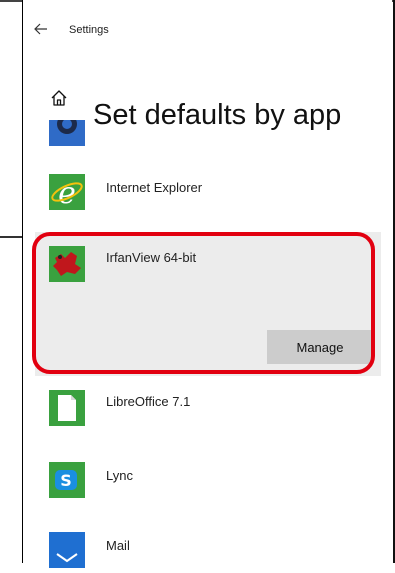  Describe the element at coordinates (67, 408) in the screenshot. I see `libreoffice-icon` at that location.